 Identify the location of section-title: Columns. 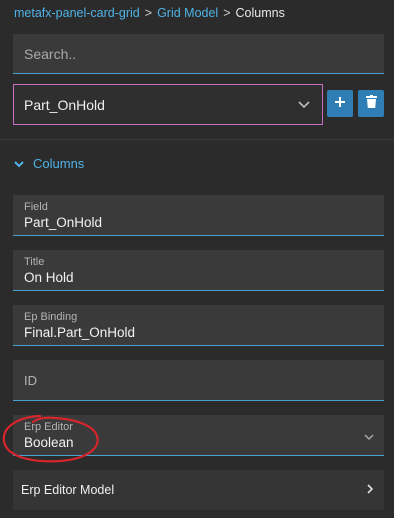
(59, 163).